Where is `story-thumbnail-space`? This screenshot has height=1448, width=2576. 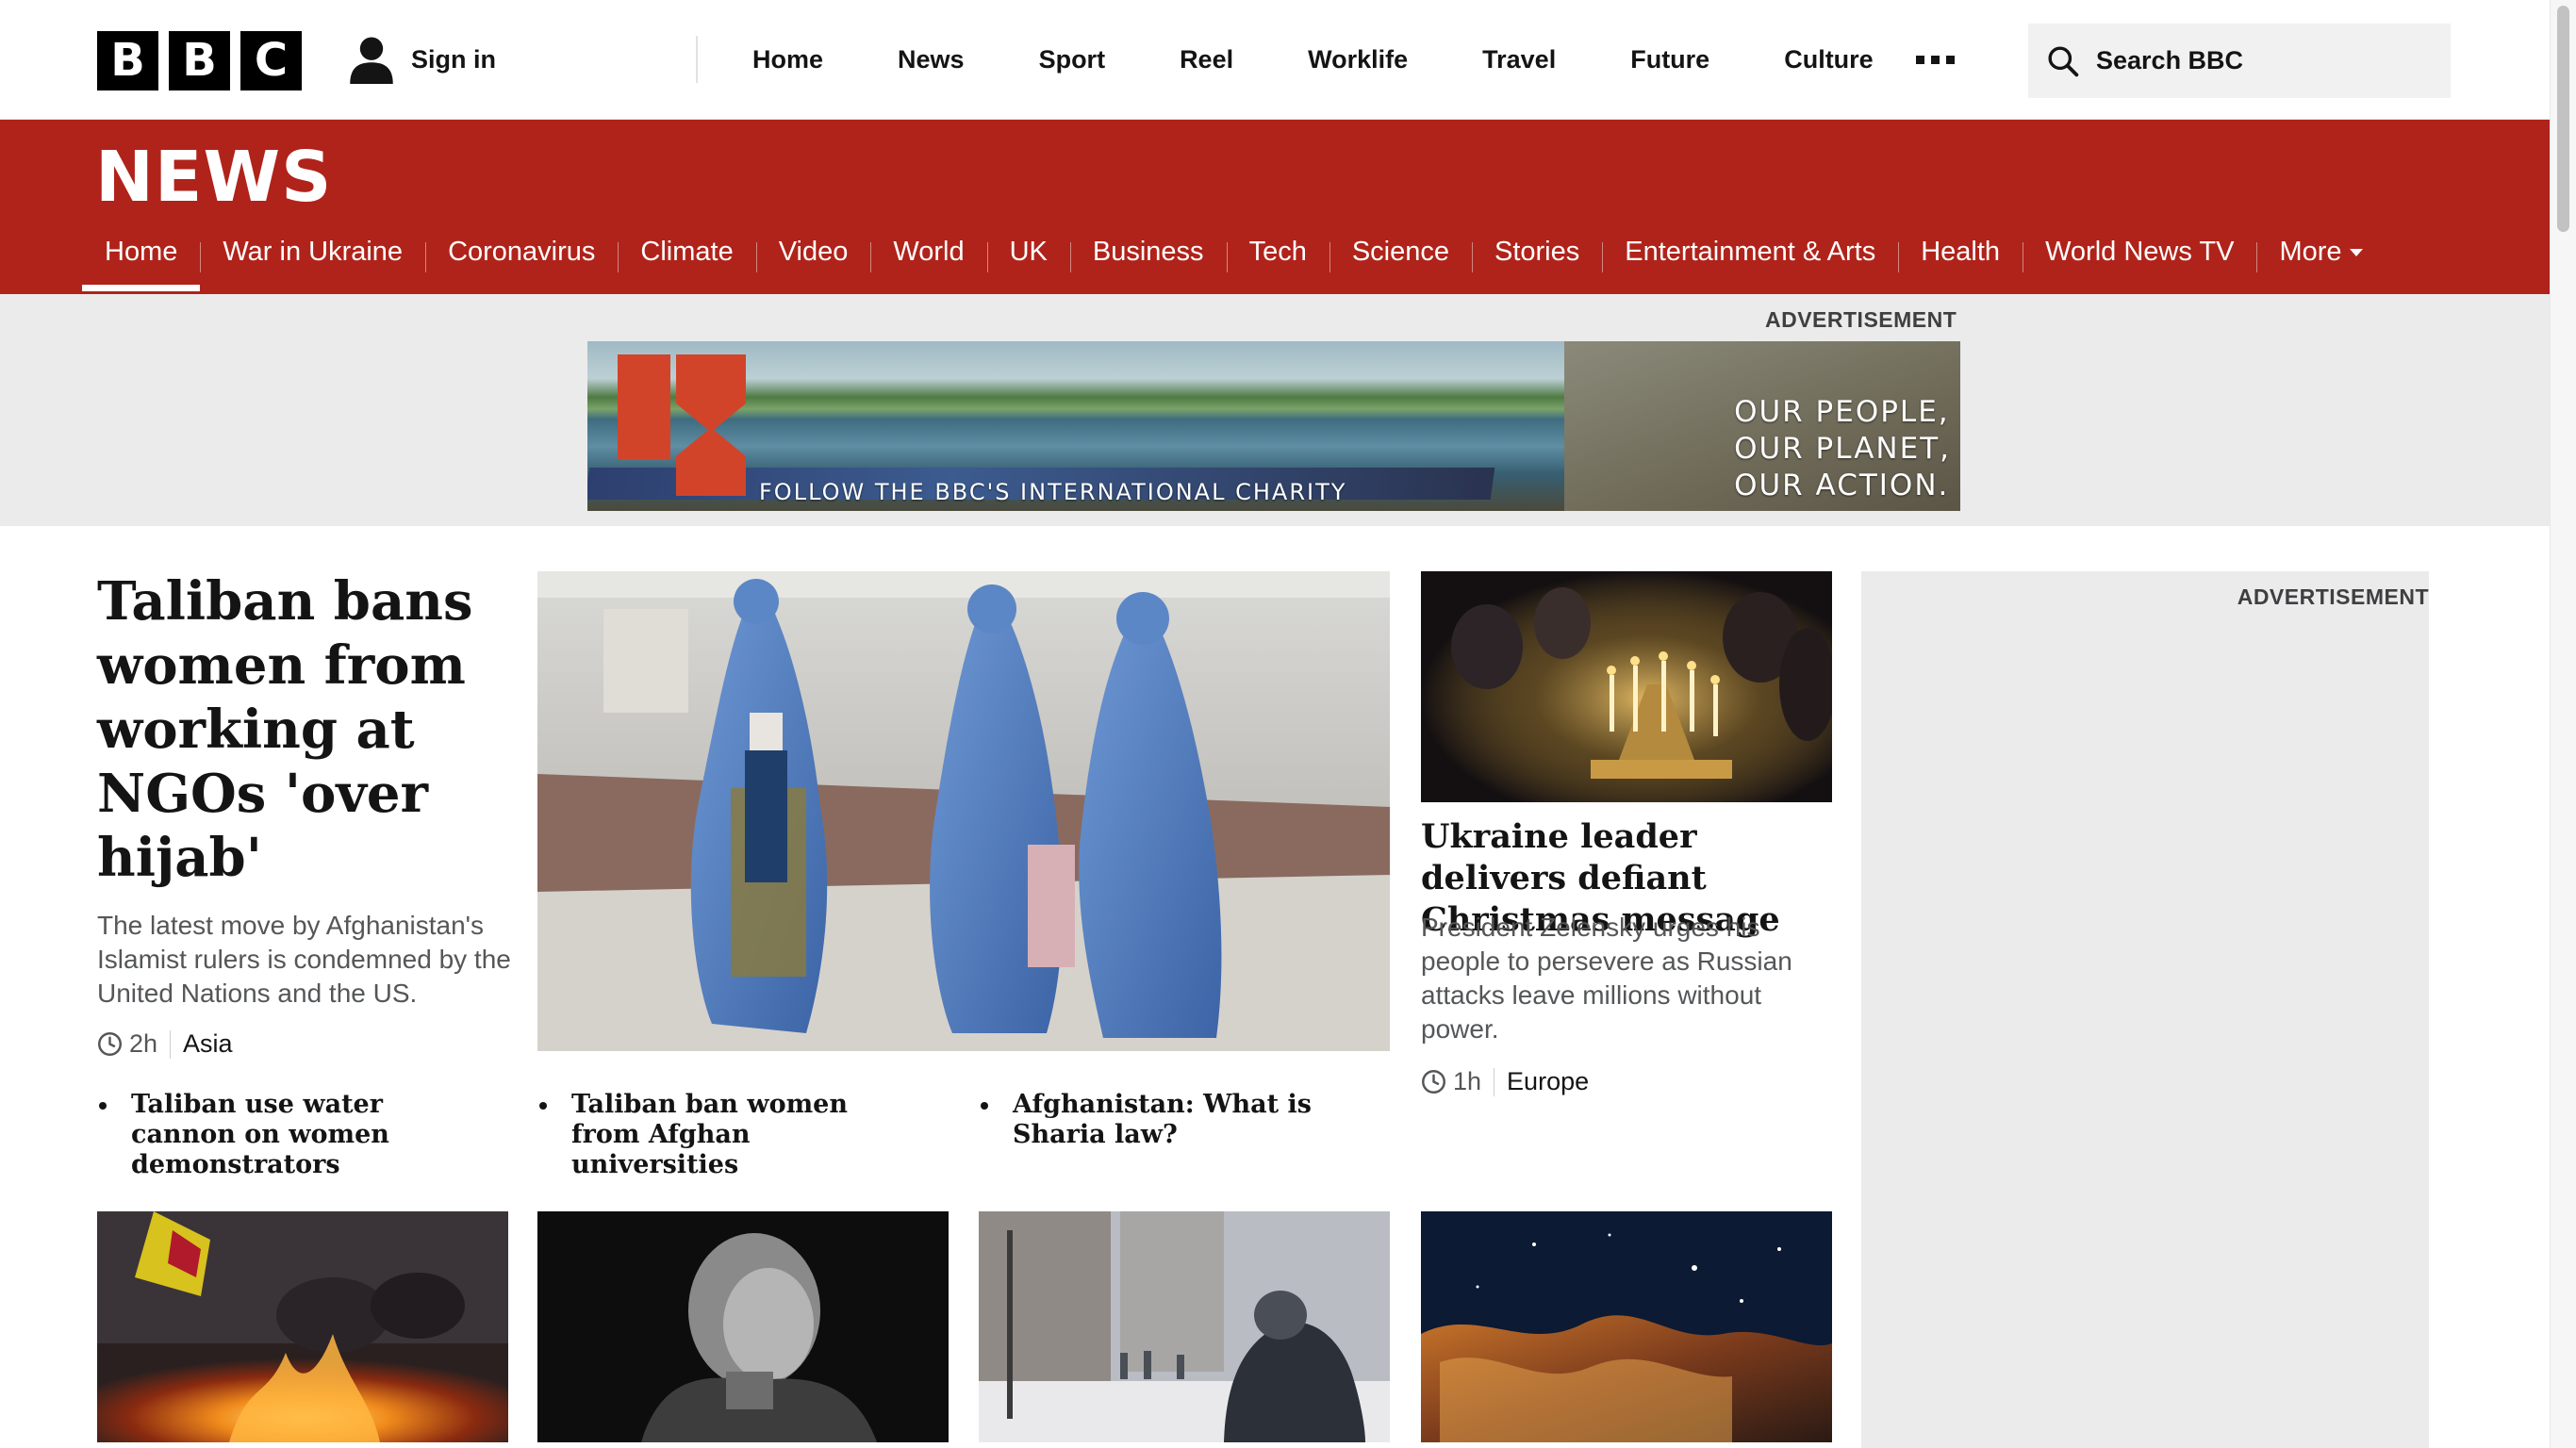 story-thumbnail-space is located at coordinates (1626, 1326).